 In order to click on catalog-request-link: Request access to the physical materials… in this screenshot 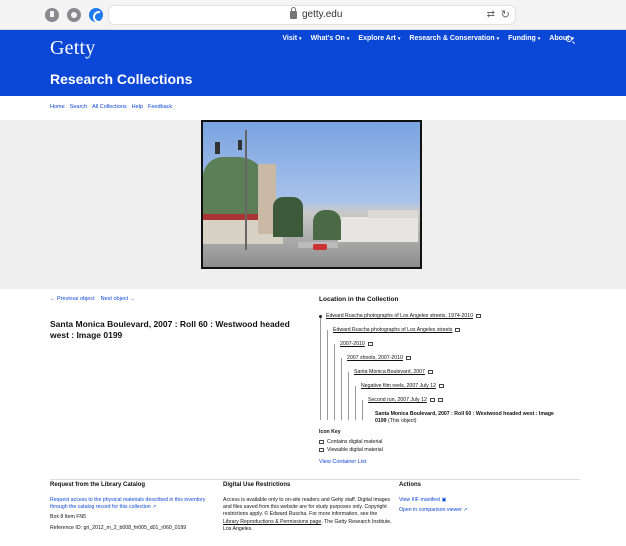, I will do `click(134, 504)`.